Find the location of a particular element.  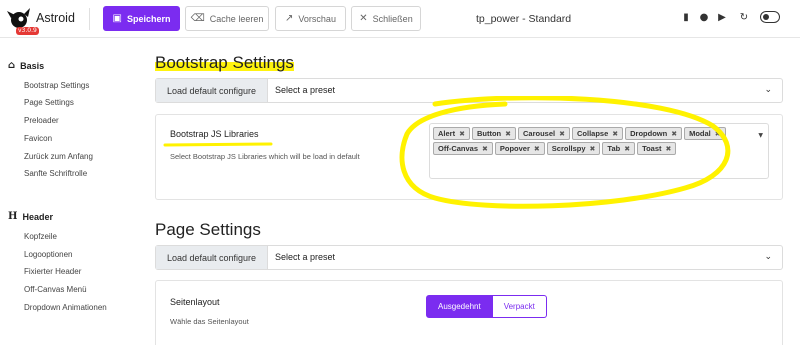

page-preset-row: Load default configure Select a preset ⌄ is located at coordinates (469, 257).